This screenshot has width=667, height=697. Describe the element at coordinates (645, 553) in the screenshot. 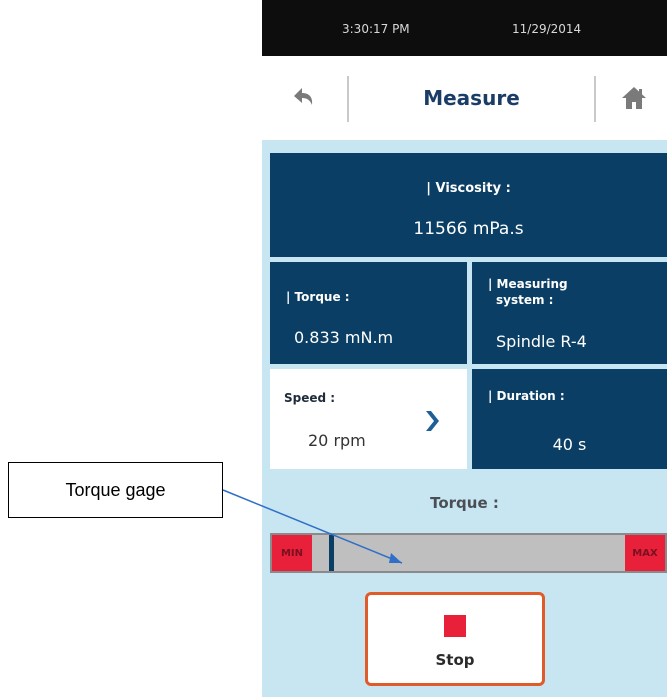

I see `gauge-max-label: MAX` at that location.